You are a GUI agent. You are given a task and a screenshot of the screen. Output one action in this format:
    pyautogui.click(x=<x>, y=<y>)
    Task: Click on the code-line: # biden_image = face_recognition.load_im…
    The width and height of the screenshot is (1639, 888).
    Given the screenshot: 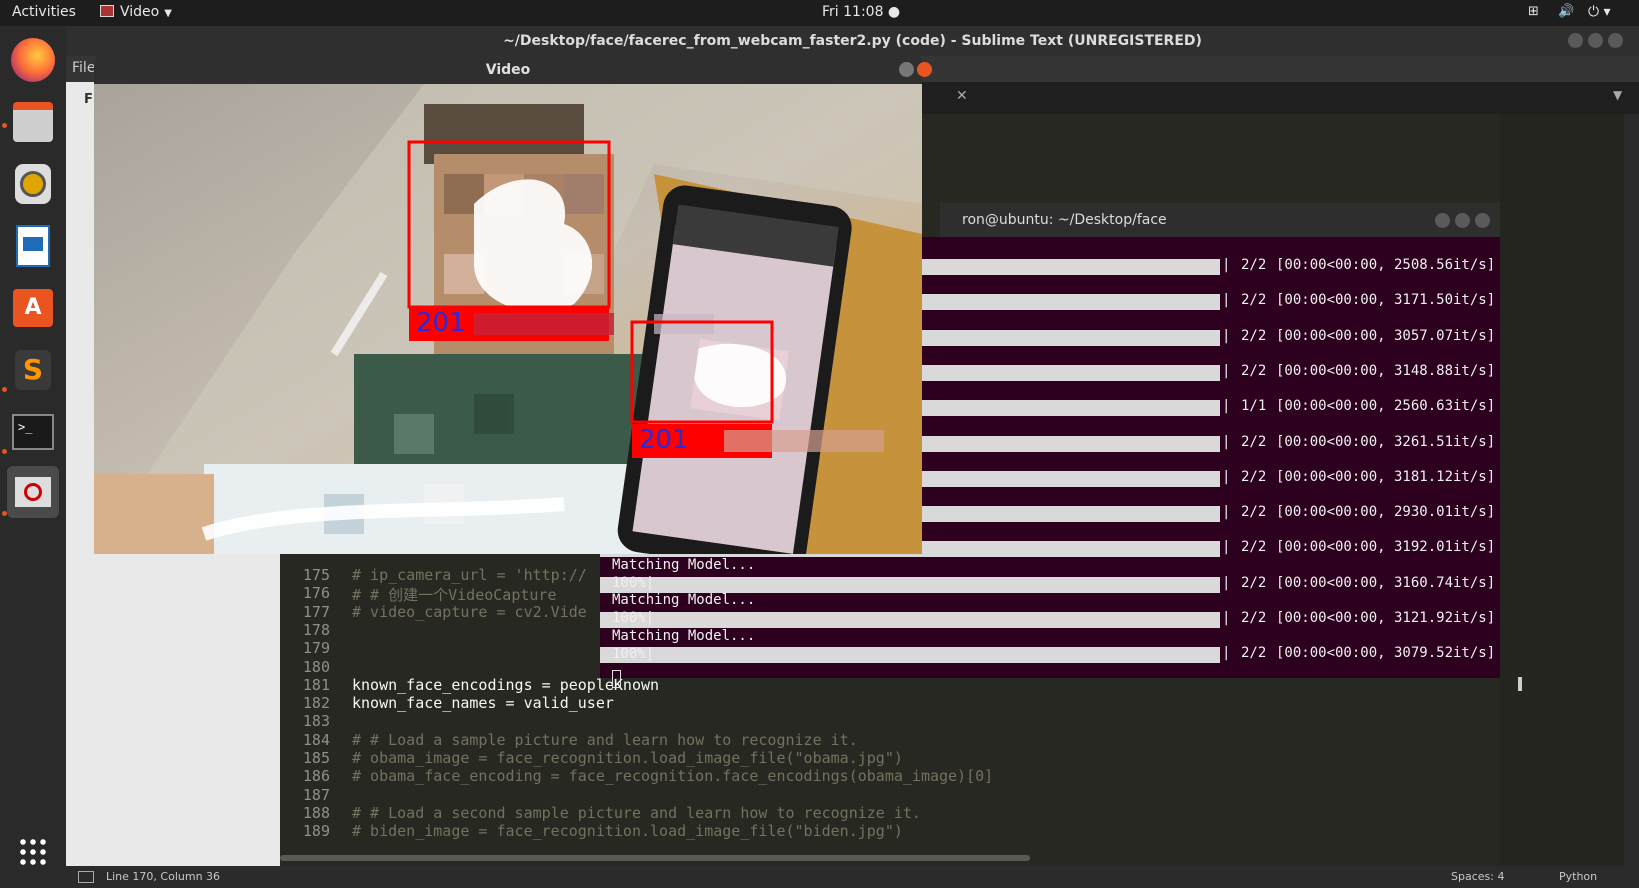 What is the action you would take?
    pyautogui.click(x=627, y=831)
    